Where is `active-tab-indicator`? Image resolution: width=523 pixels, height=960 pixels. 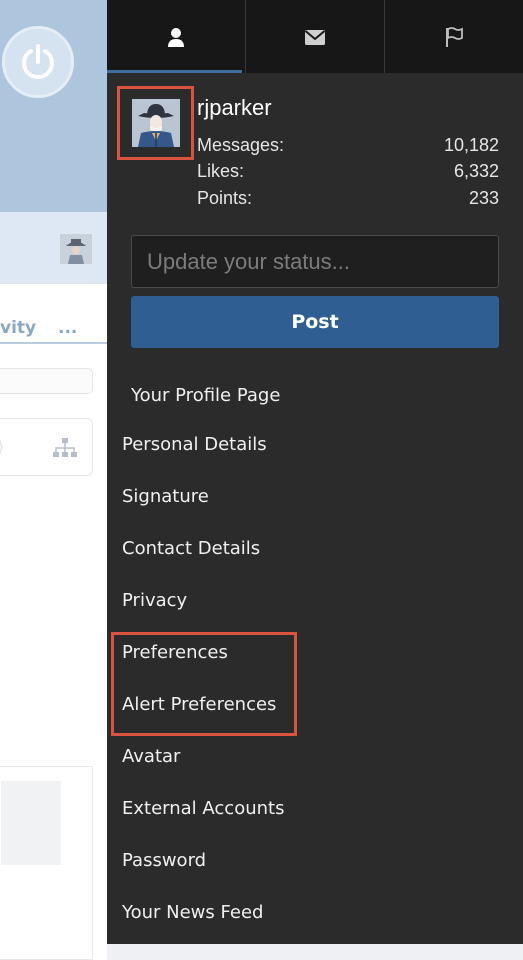
active-tab-indicator is located at coordinates (174, 71).